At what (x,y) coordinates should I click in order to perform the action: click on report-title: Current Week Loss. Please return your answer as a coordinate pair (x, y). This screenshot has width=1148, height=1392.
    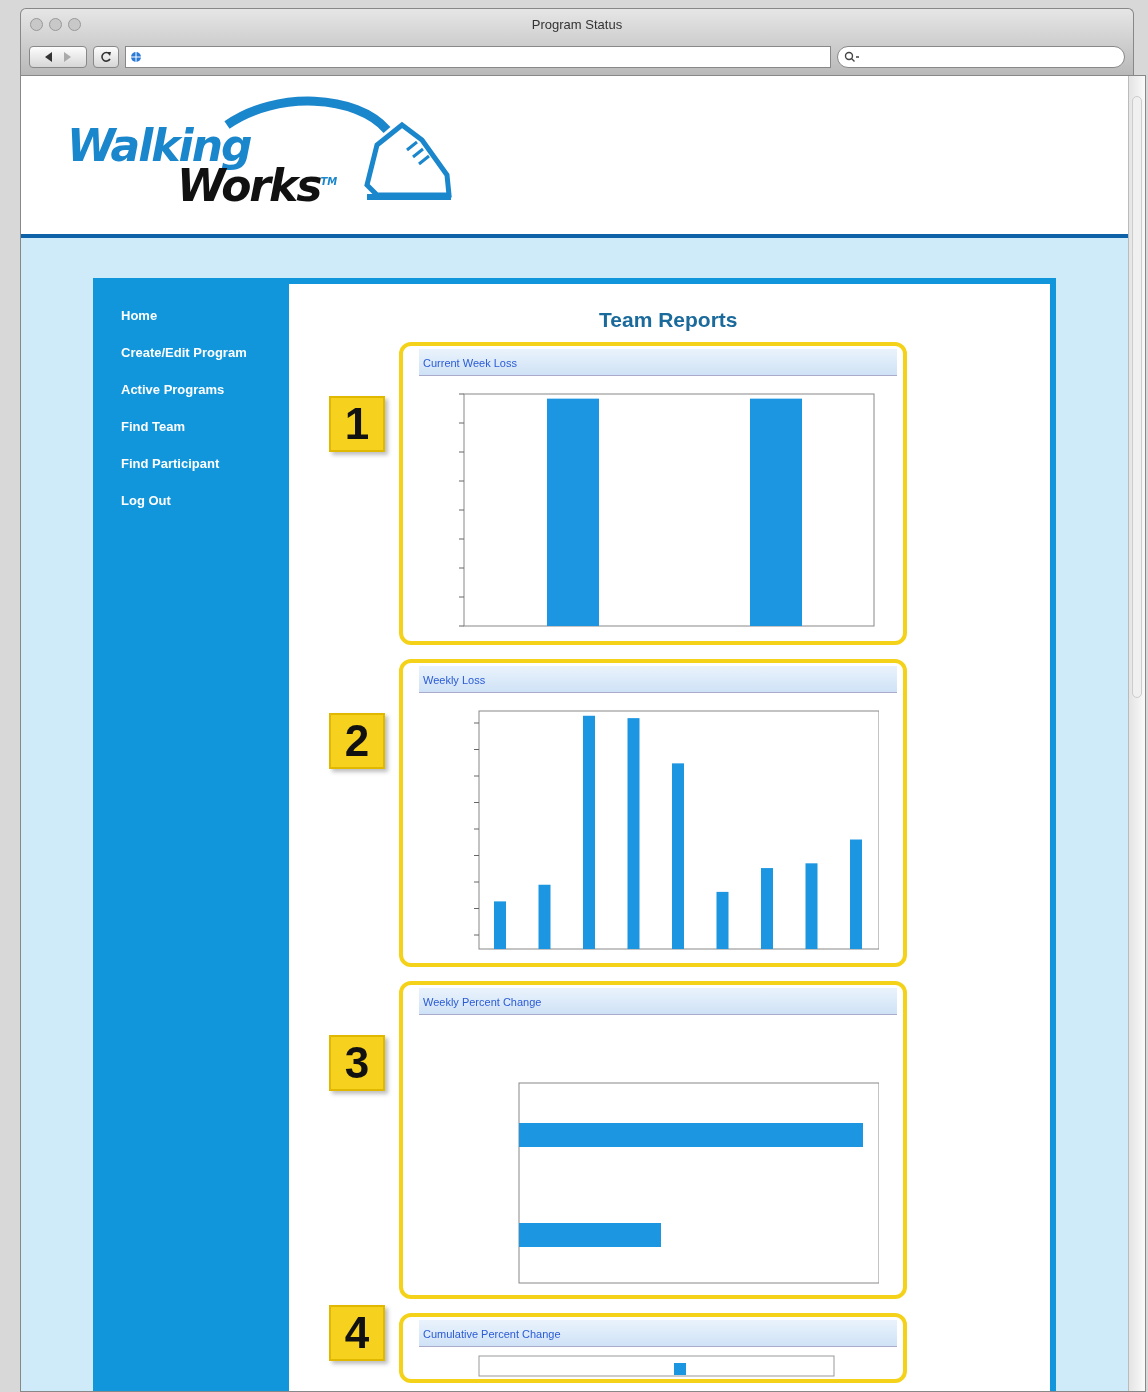
    Looking at the image, I should click on (470, 363).